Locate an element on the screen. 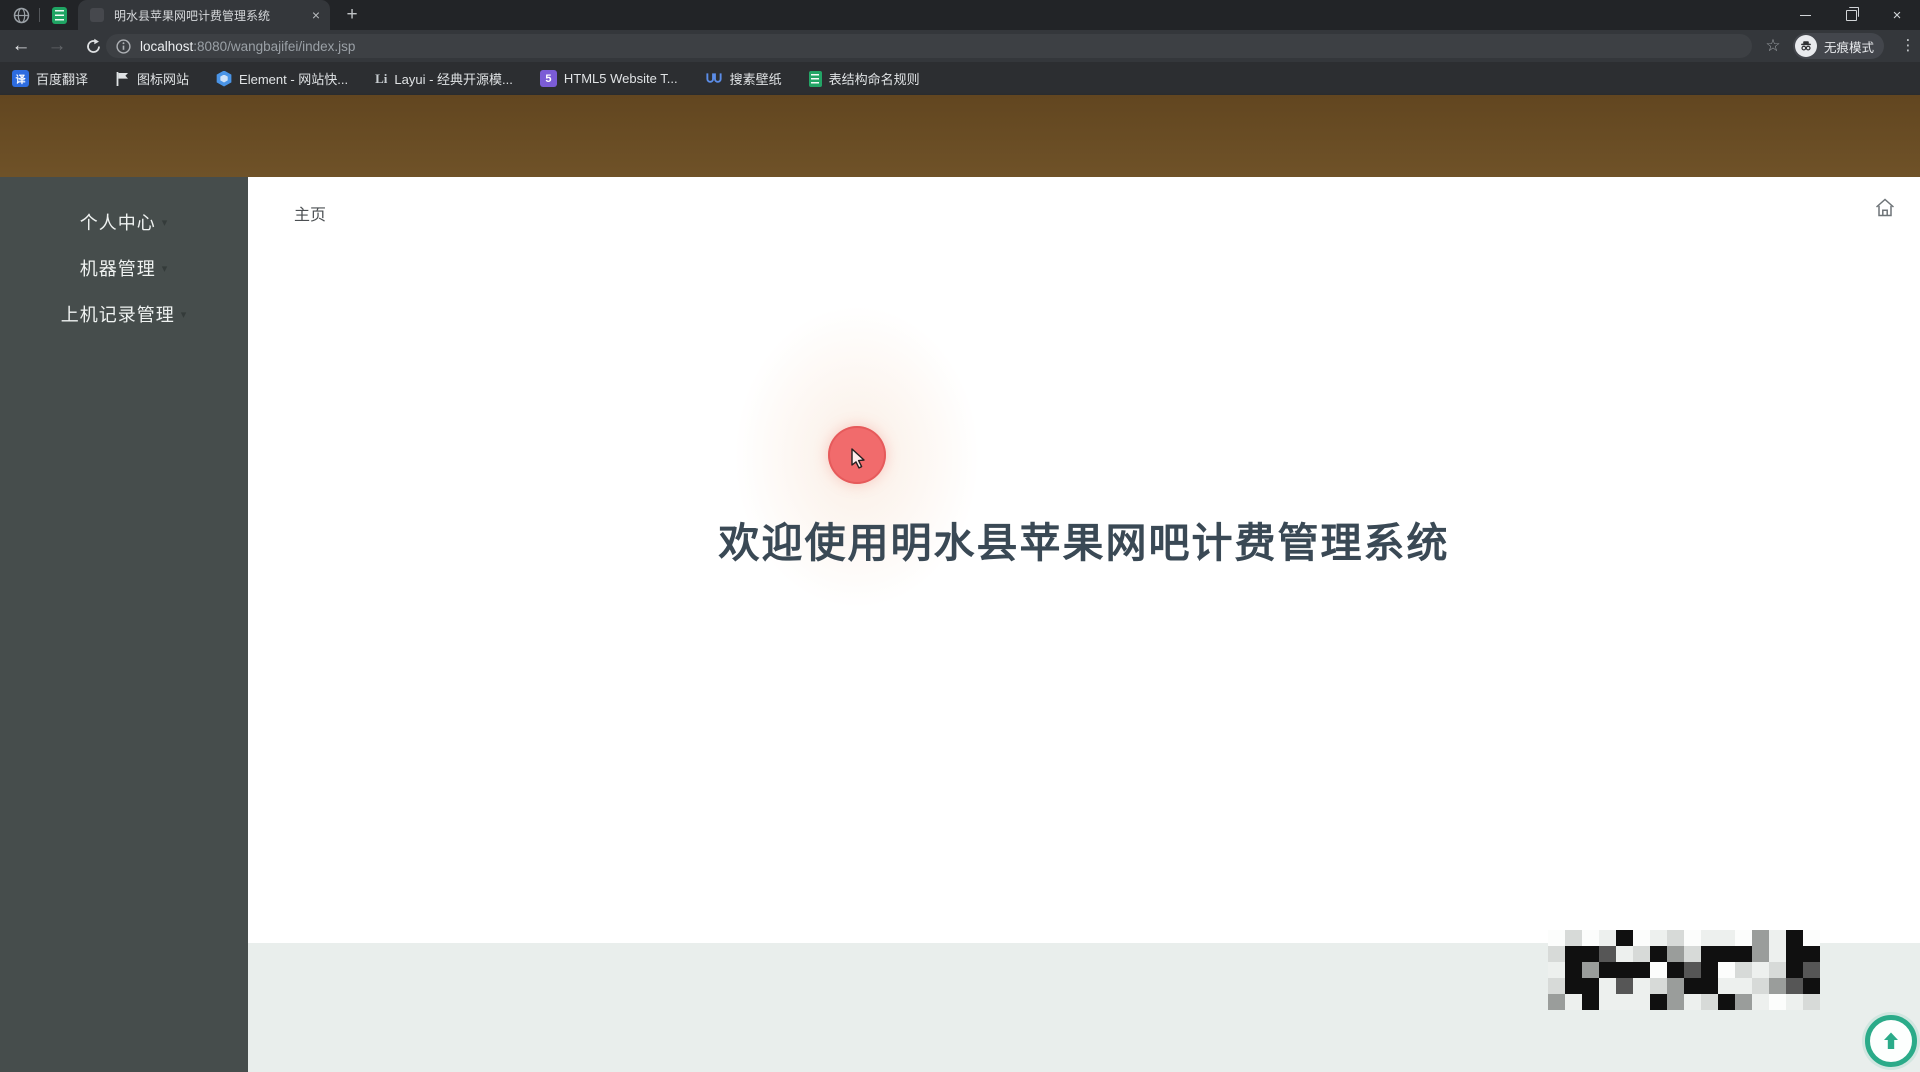 The width and height of the screenshot is (1920, 1072). sidebar-item-personal-center: 个人中心 ▾ is located at coordinates (124, 222).